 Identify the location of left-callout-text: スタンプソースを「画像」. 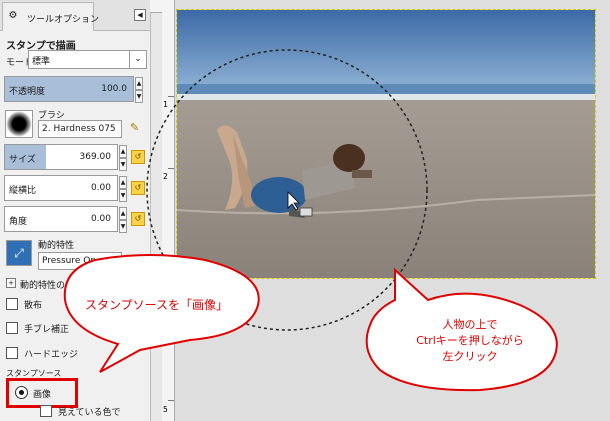
(157, 305).